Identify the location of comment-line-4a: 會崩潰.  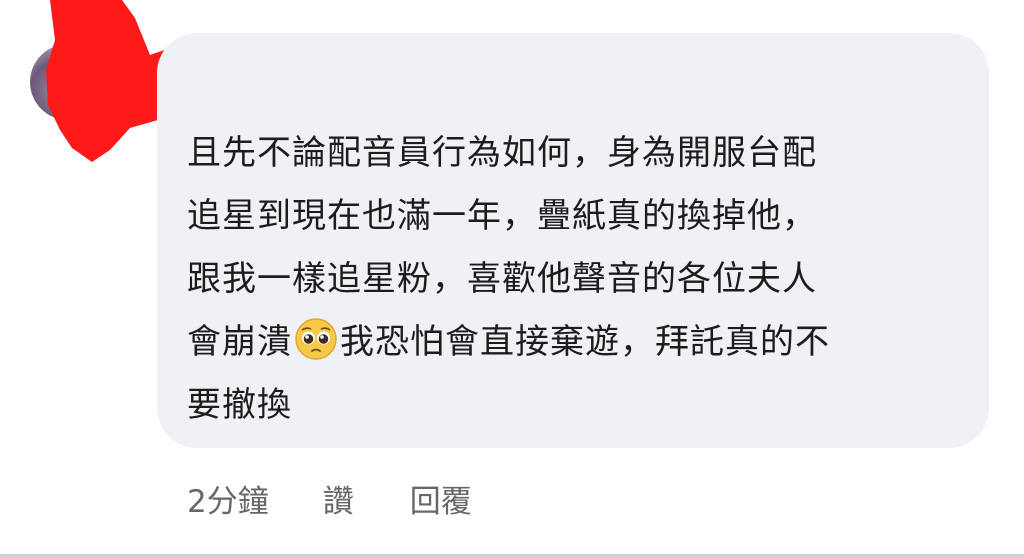
(239, 342).